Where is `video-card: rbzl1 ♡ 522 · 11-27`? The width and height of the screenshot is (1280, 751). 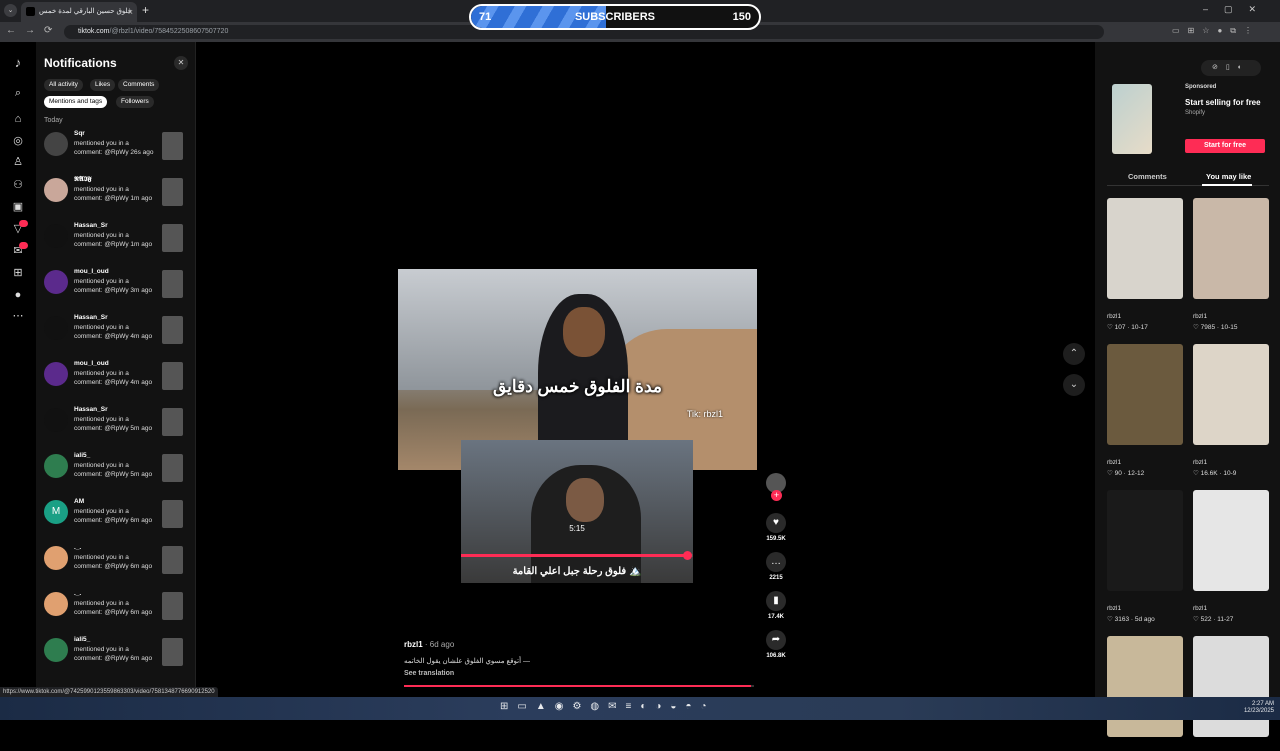 video-card: rbzl1 ♡ 522 · 11-27 is located at coordinates (1231, 556).